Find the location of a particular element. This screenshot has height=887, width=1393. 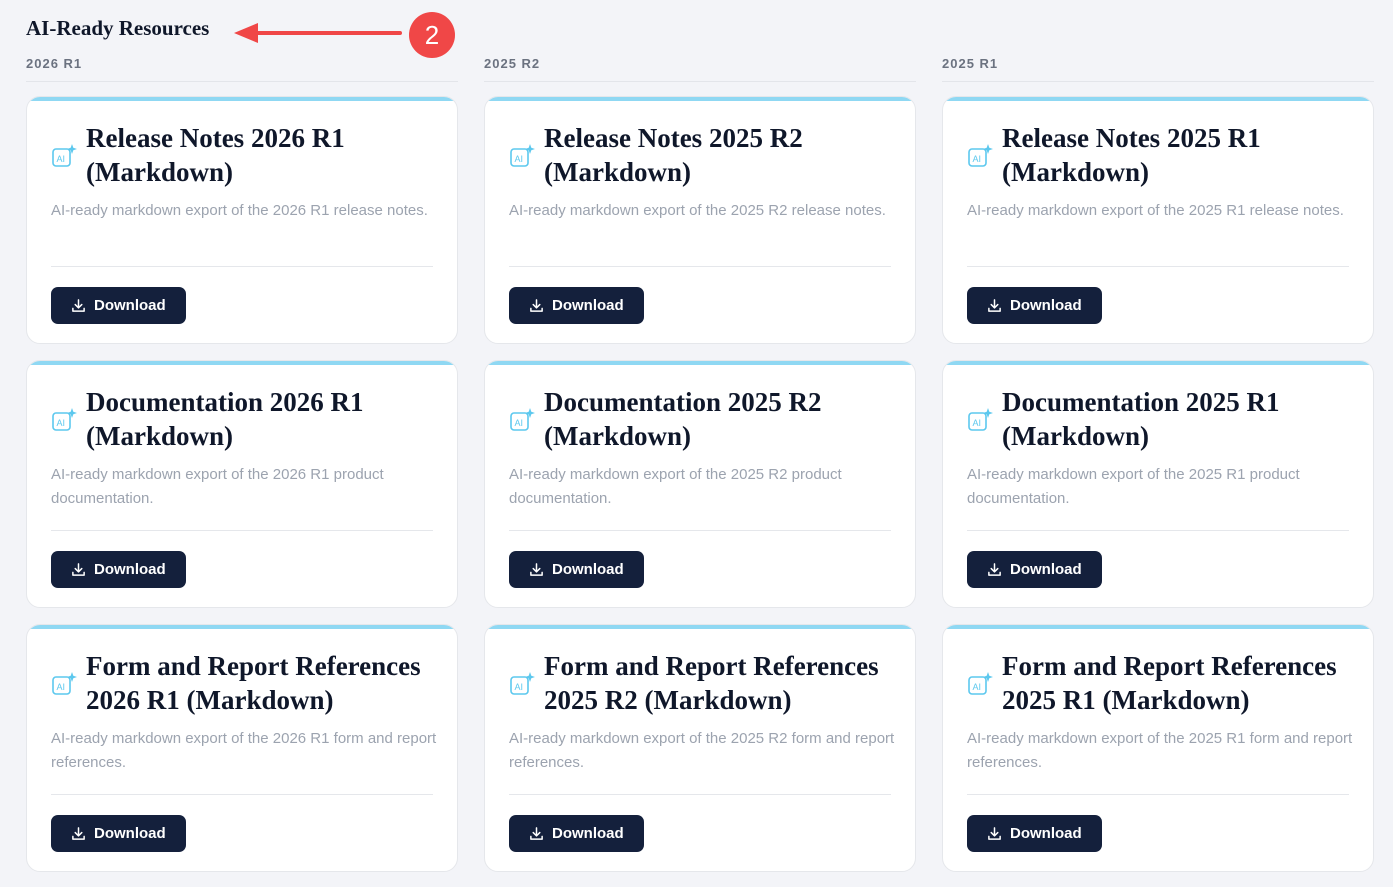

card-title: Documentation 2025 R2 (Markdown) is located at coordinates (683, 419).